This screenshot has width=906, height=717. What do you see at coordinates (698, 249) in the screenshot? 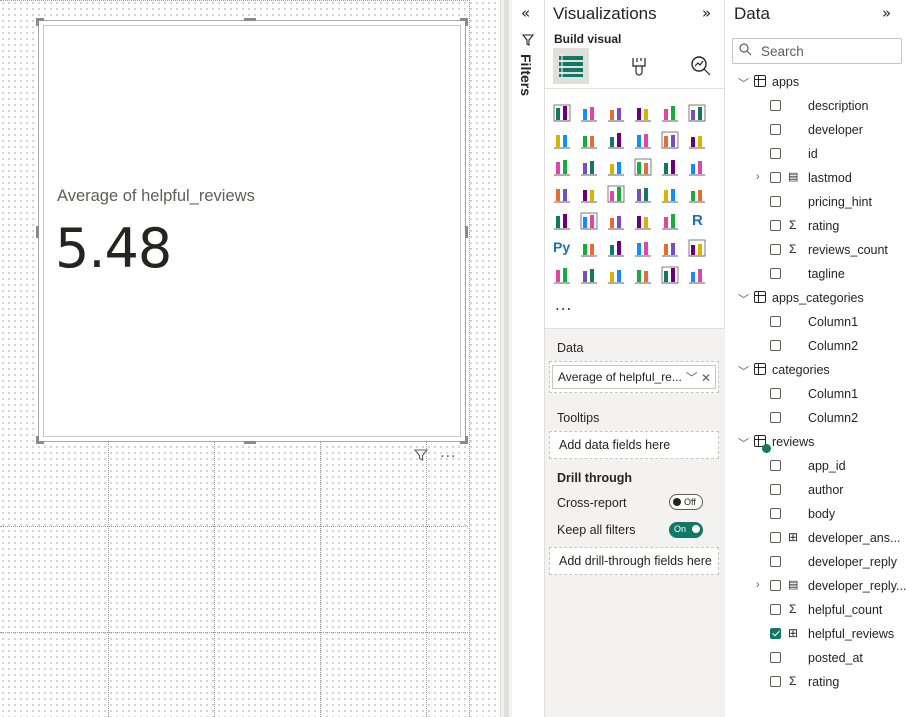
I see `goals-icon` at bounding box center [698, 249].